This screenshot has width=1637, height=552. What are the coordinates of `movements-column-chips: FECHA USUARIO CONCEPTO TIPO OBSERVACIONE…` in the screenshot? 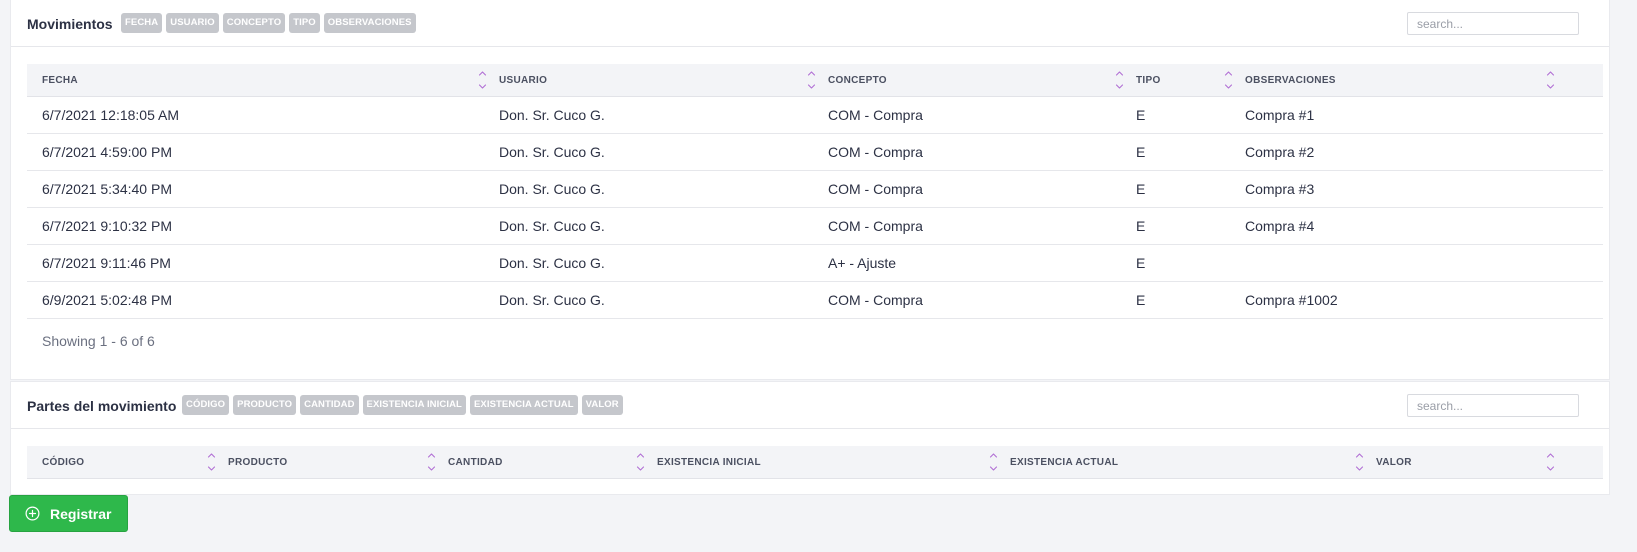 It's located at (268, 23).